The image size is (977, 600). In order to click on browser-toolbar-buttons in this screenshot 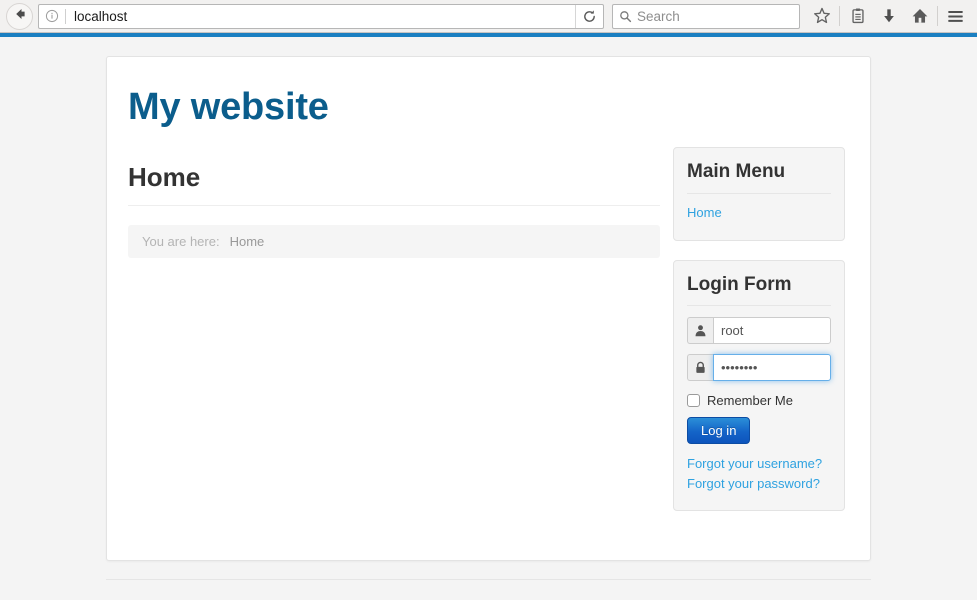, I will do `click(888, 16)`.